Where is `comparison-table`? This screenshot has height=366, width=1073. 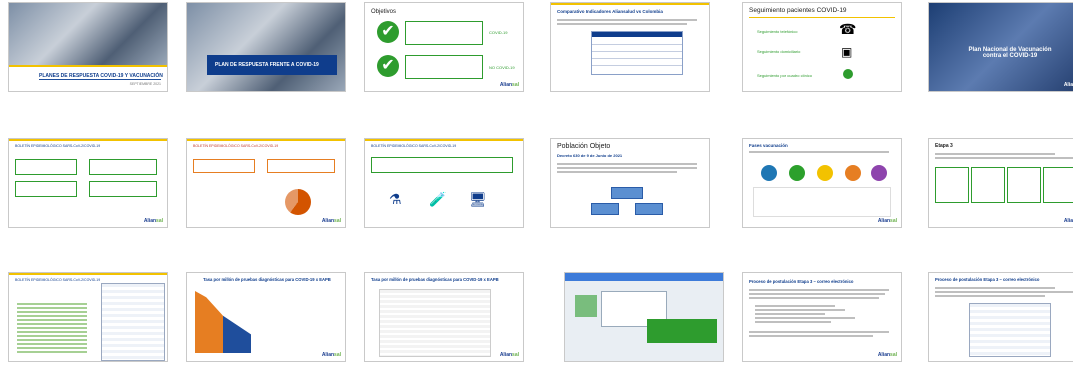 comparison-table is located at coordinates (637, 53).